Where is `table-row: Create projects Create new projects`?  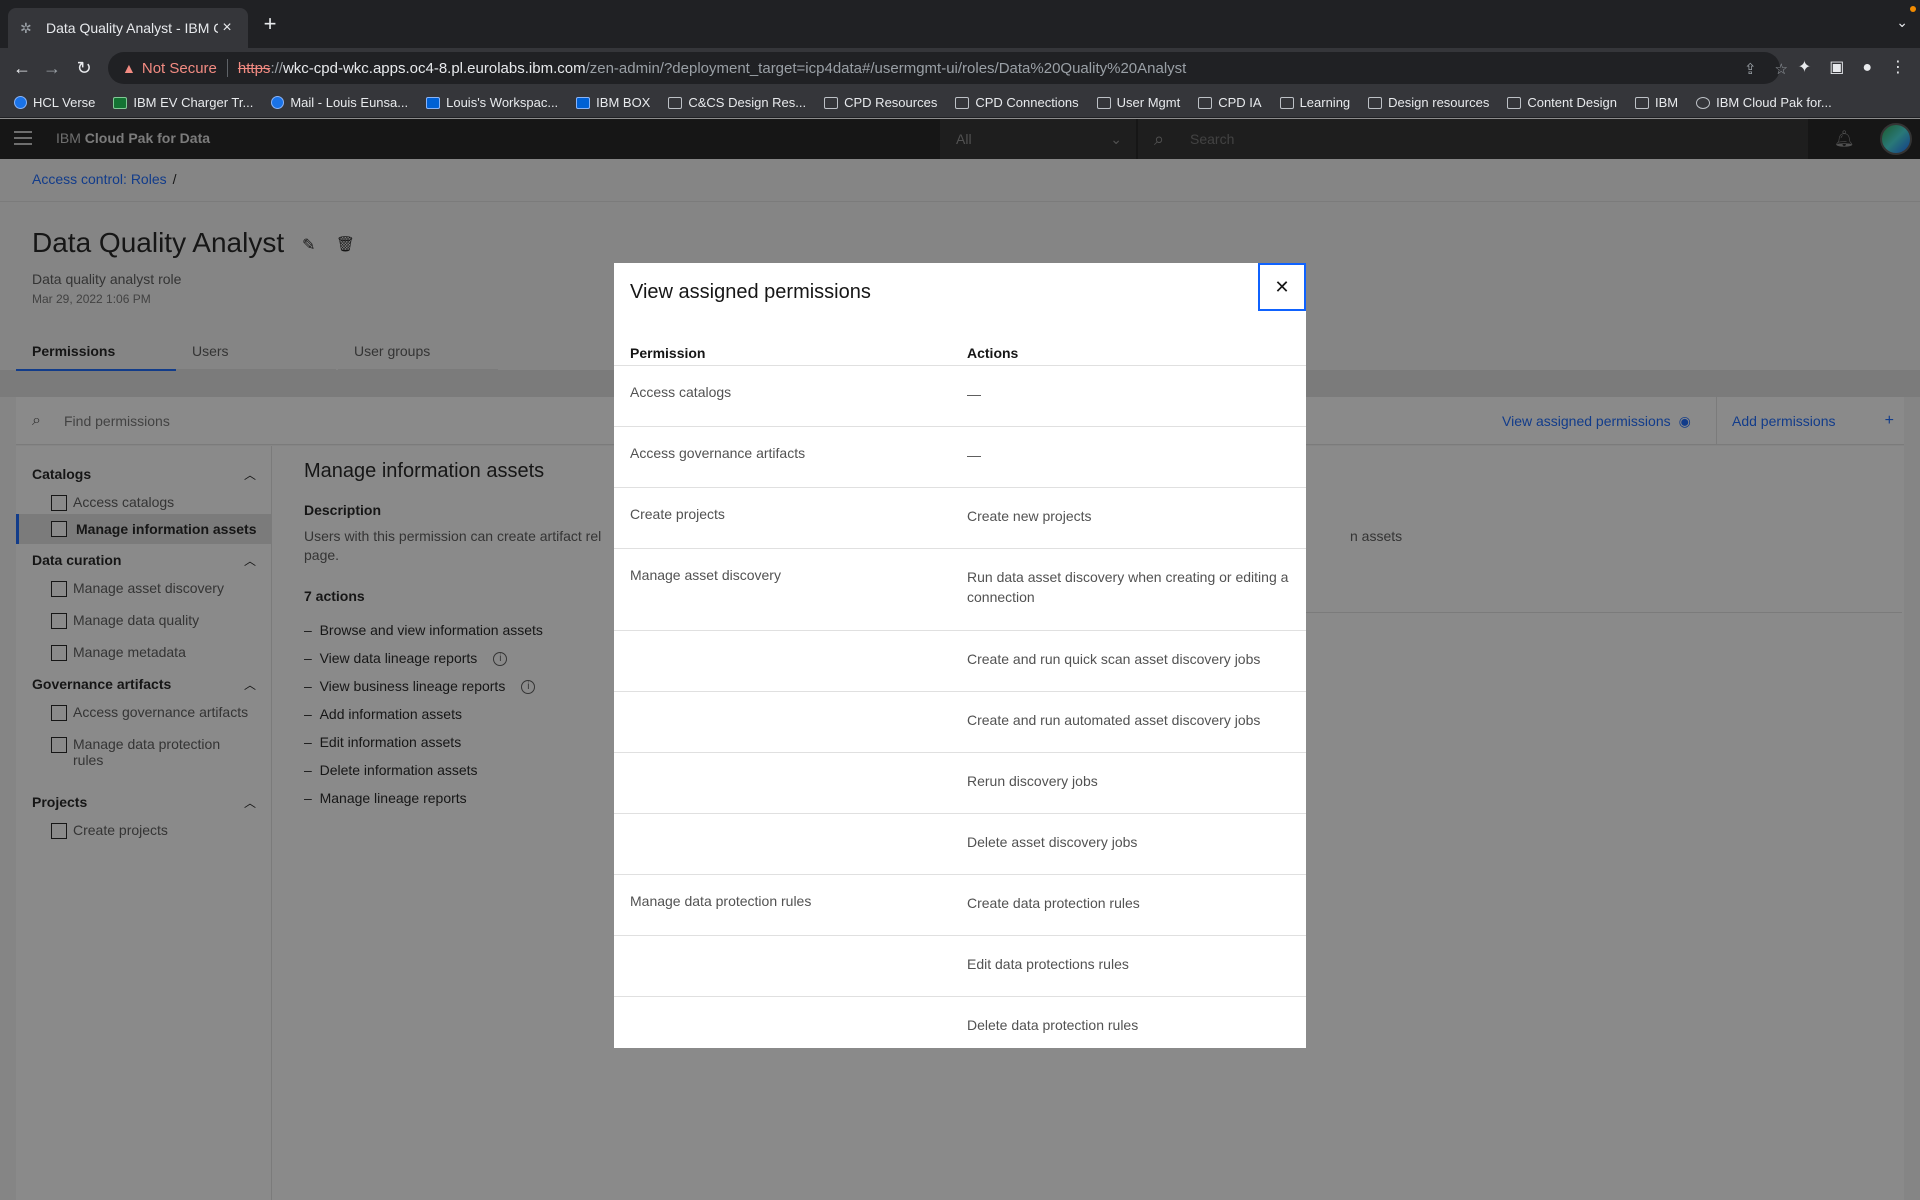
table-row: Create projects Create new projects is located at coordinates (960, 517).